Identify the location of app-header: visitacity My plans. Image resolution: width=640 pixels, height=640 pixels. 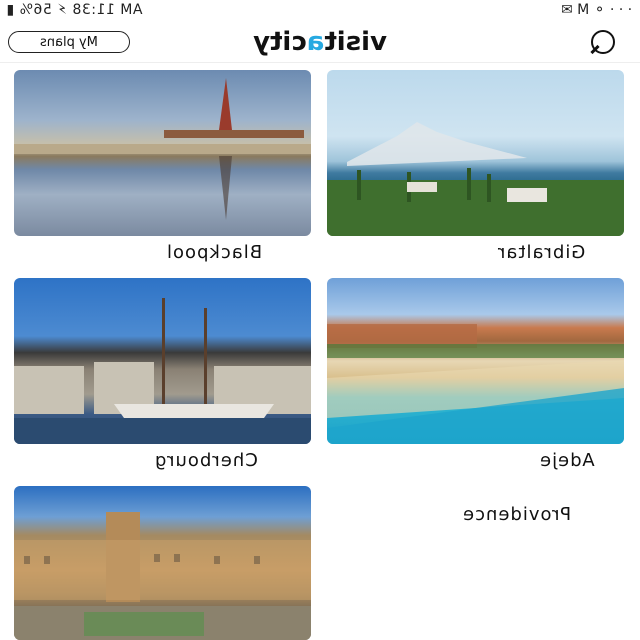
(320, 42).